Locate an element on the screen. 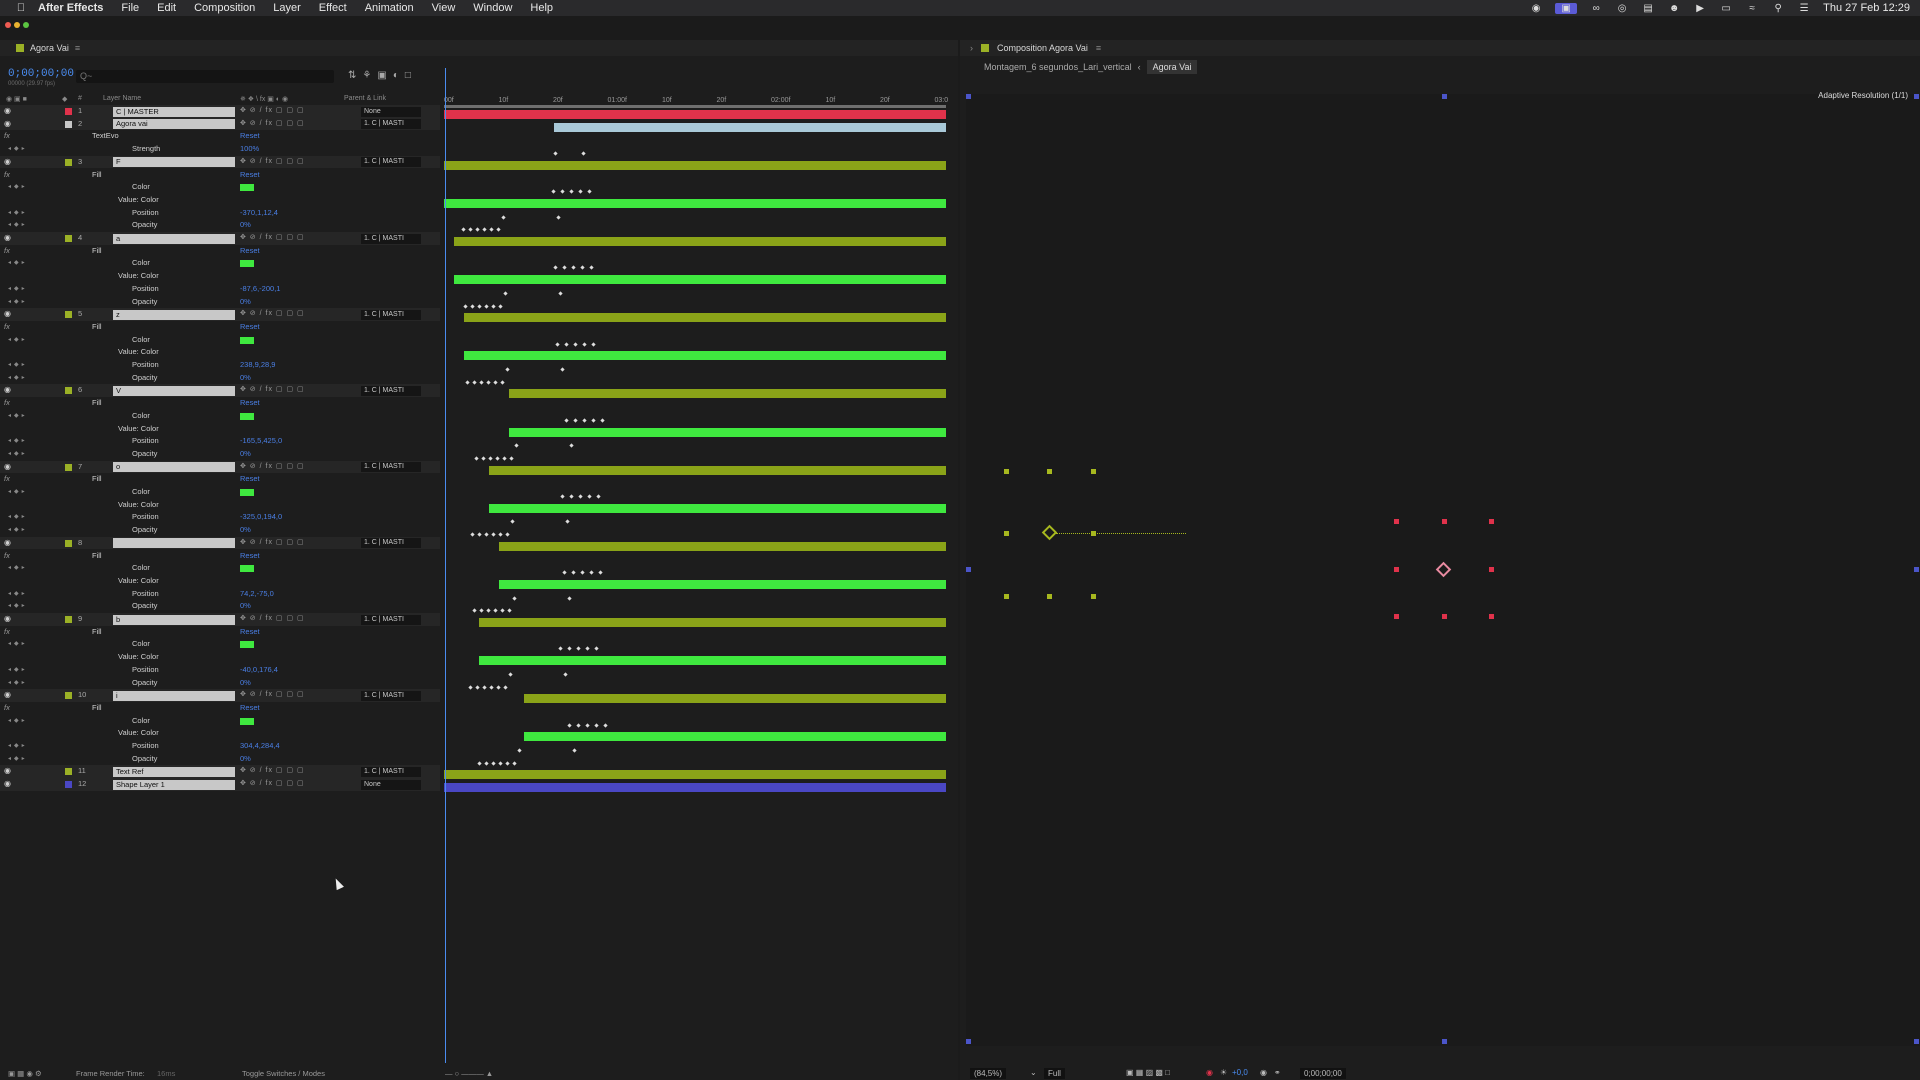 The height and width of the screenshot is (1080, 1920). property-value: -87,6,-200,1 is located at coordinates (260, 289).